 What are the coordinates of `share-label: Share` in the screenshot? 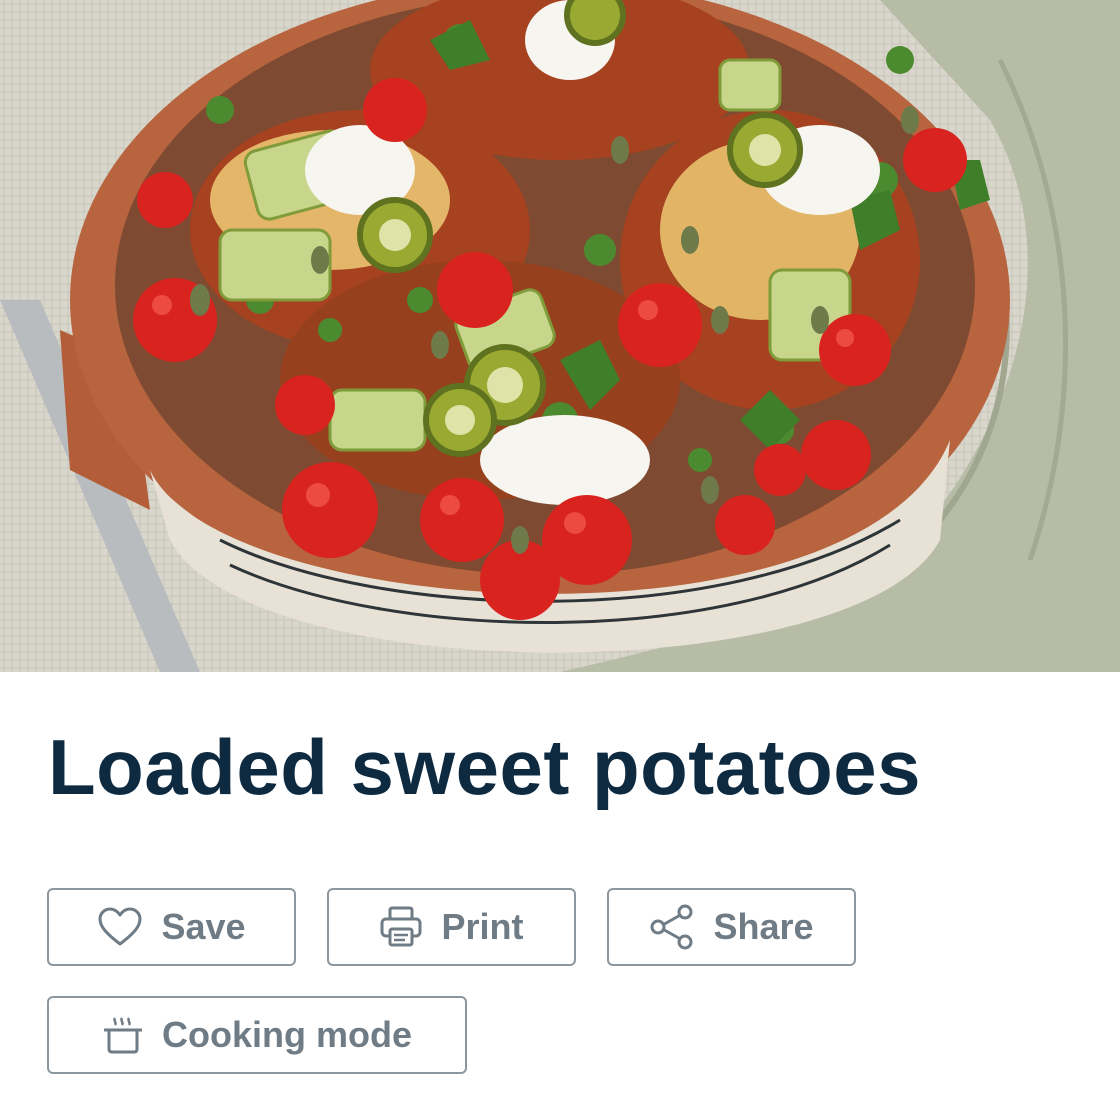 It's located at (763, 926).